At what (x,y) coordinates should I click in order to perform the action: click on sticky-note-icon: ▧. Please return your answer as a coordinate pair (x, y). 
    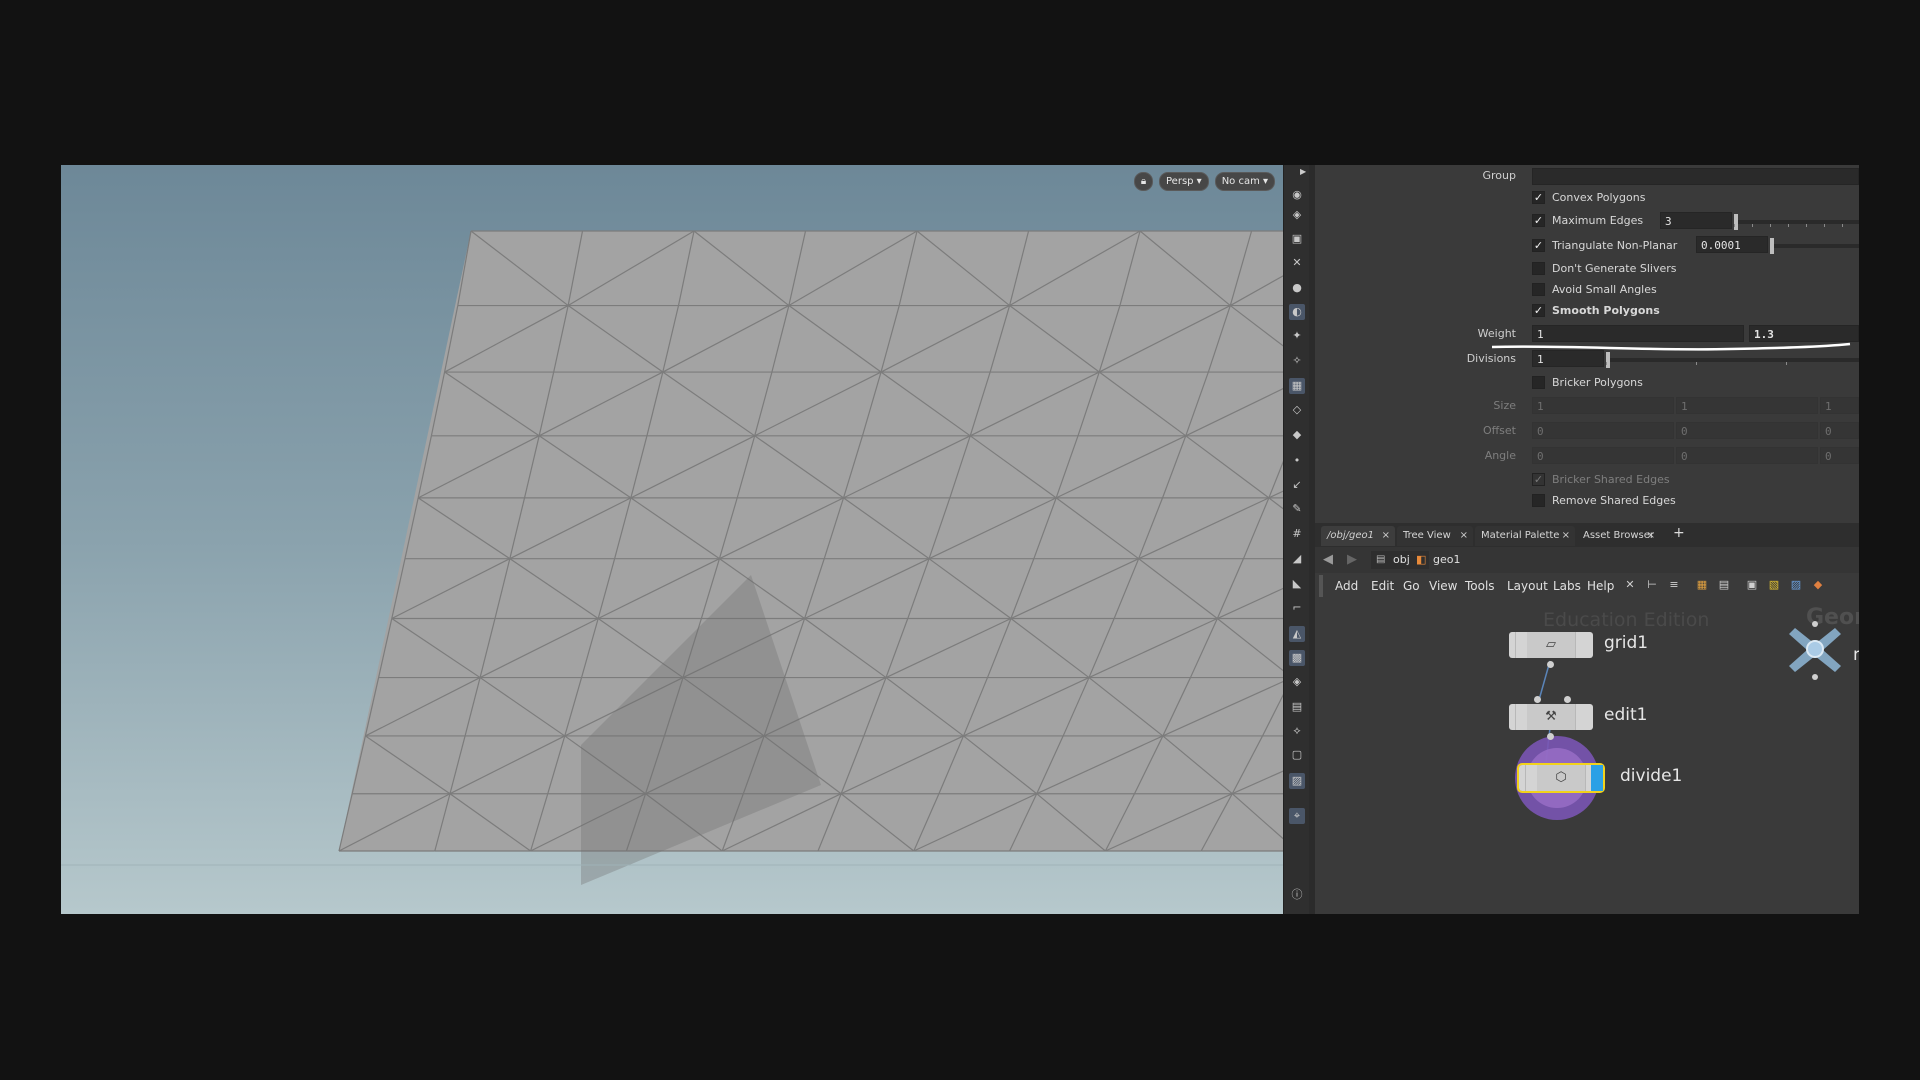
    Looking at the image, I should click on (1774, 585).